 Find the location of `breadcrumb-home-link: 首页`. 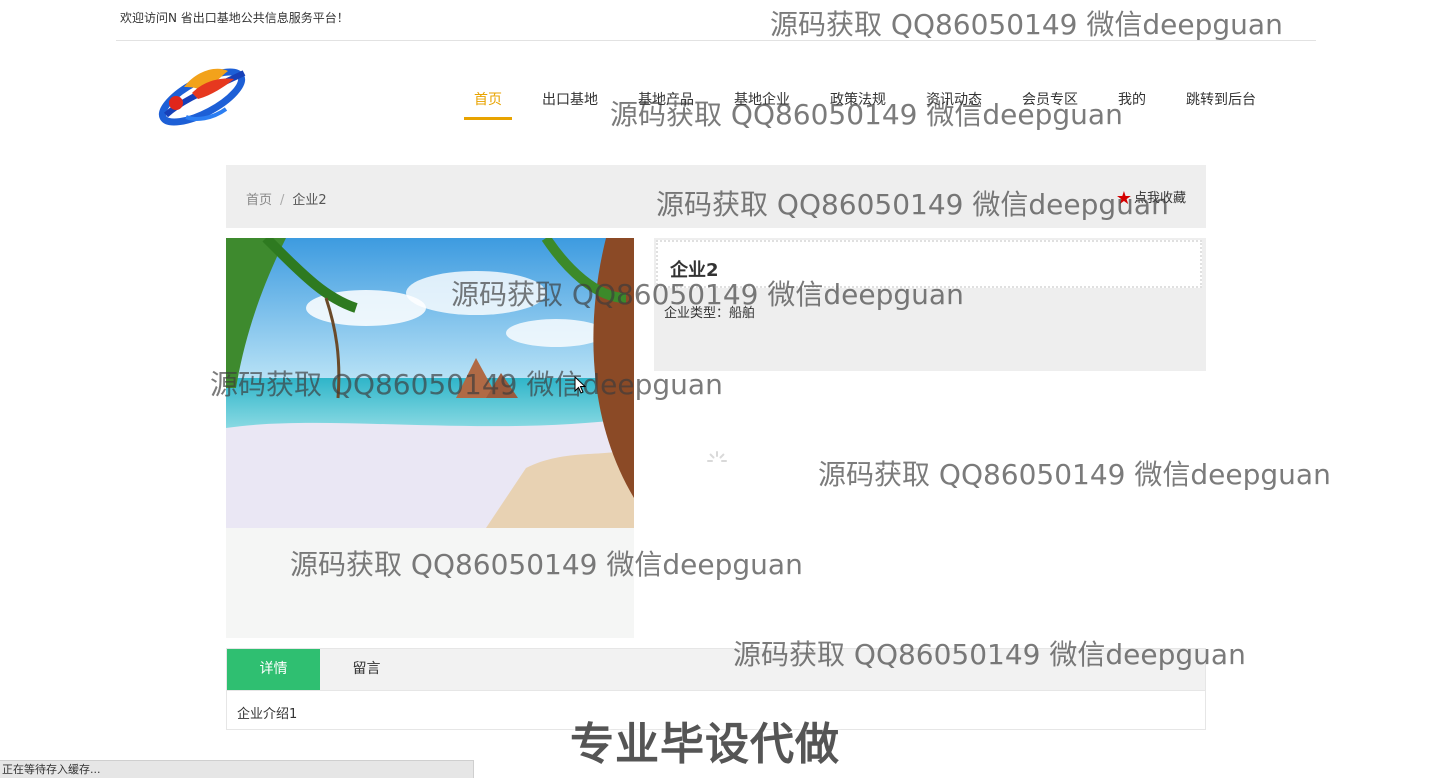

breadcrumb-home-link: 首页 is located at coordinates (259, 200).